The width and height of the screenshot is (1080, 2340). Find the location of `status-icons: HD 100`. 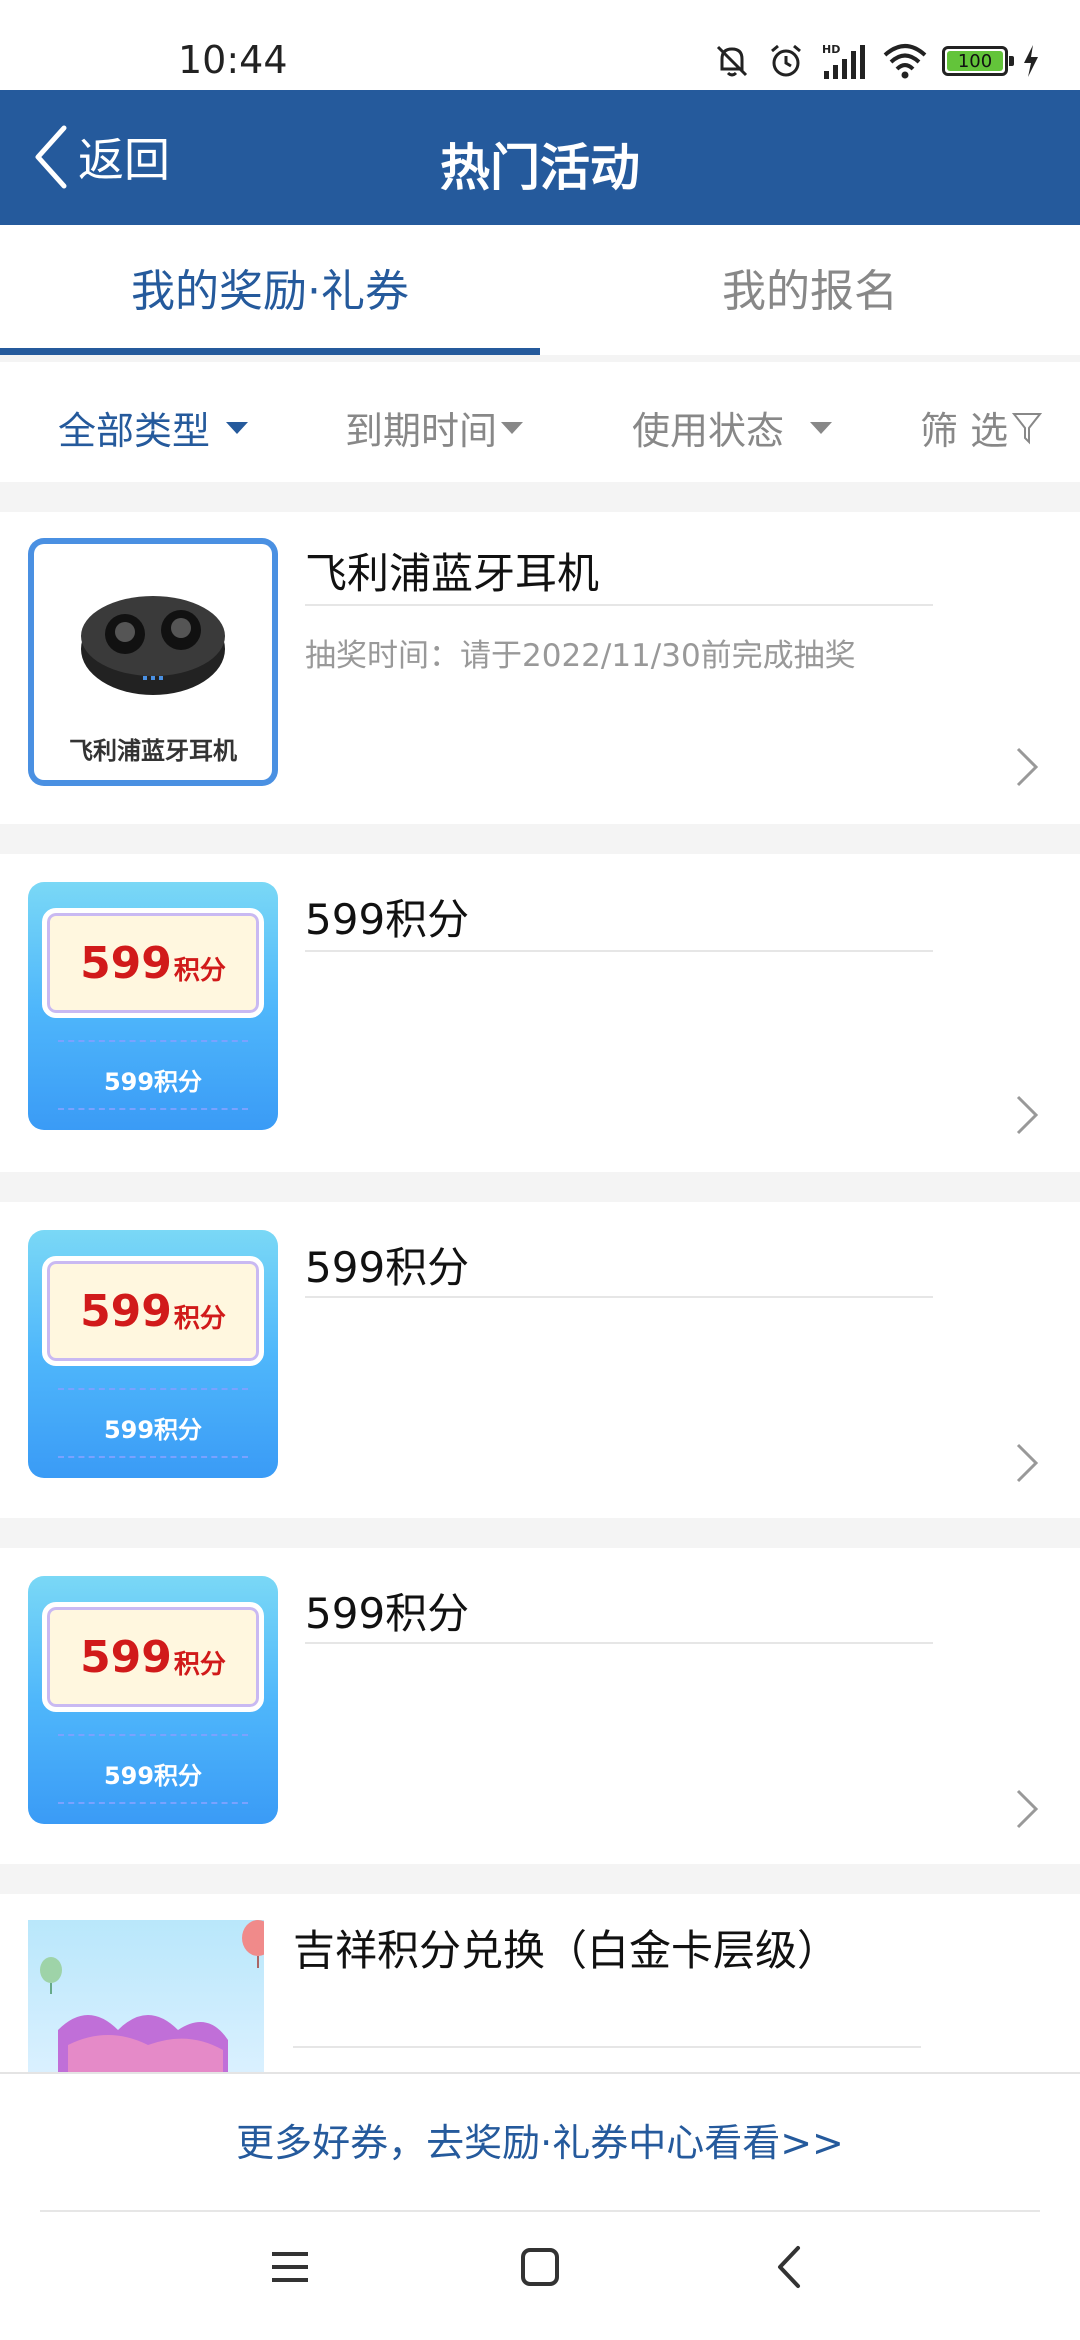

status-icons: HD 100 is located at coordinates (876, 61).